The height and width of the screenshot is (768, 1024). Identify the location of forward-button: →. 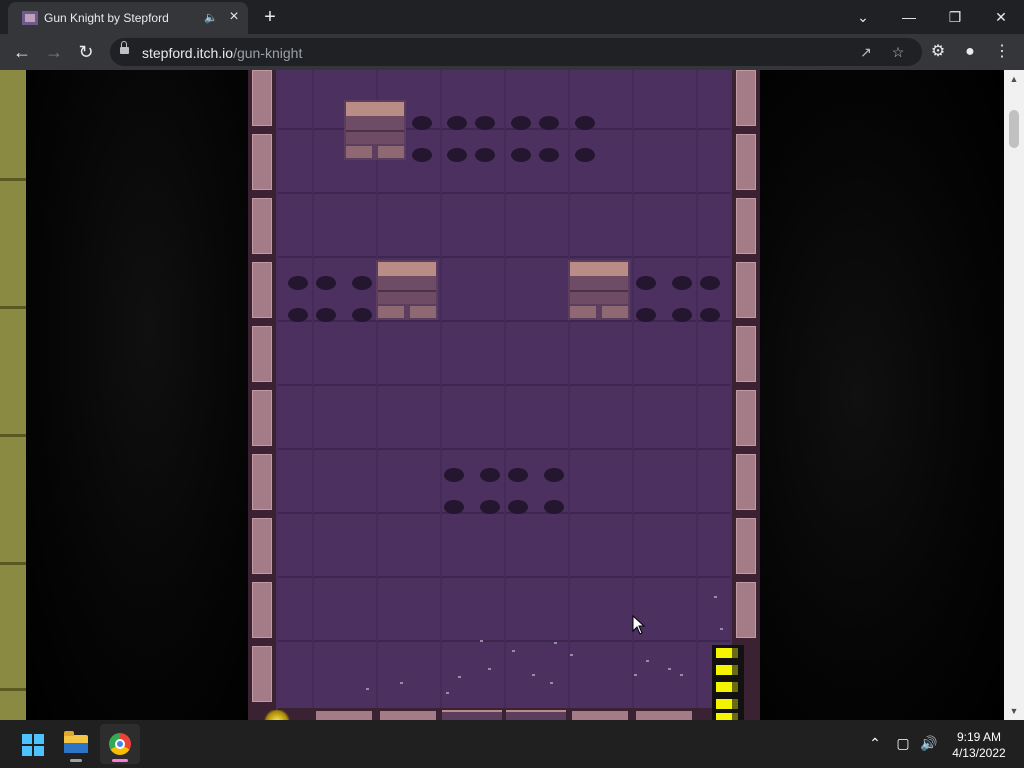
(54, 52).